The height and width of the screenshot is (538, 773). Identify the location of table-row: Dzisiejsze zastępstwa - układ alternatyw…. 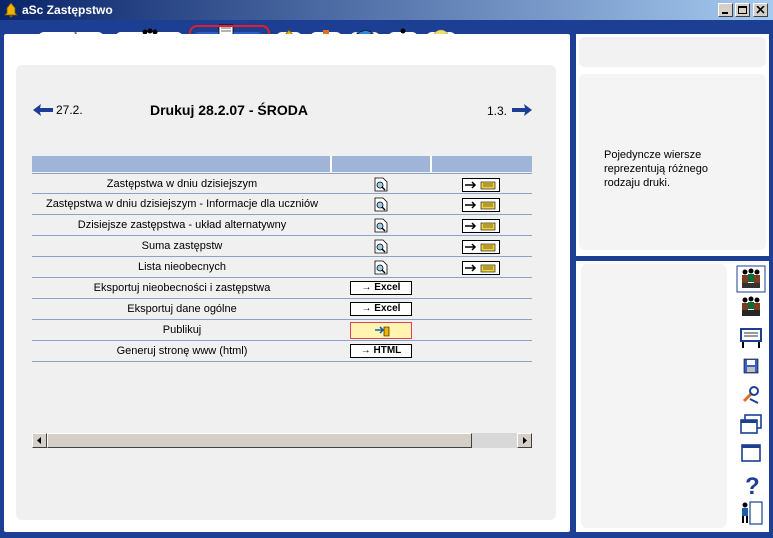
(282, 225).